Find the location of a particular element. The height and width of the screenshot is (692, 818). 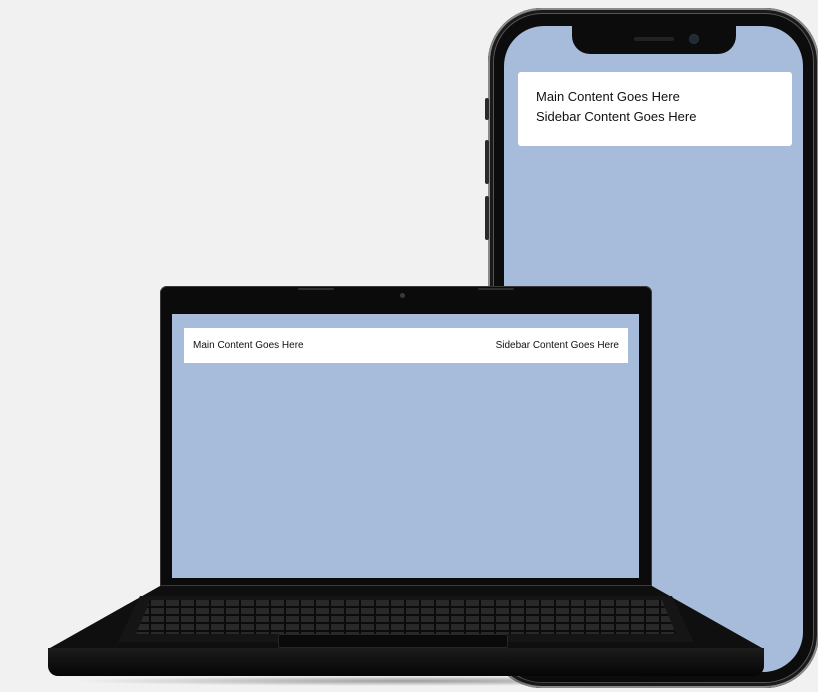

phone-volume-up-button is located at coordinates (487, 162).